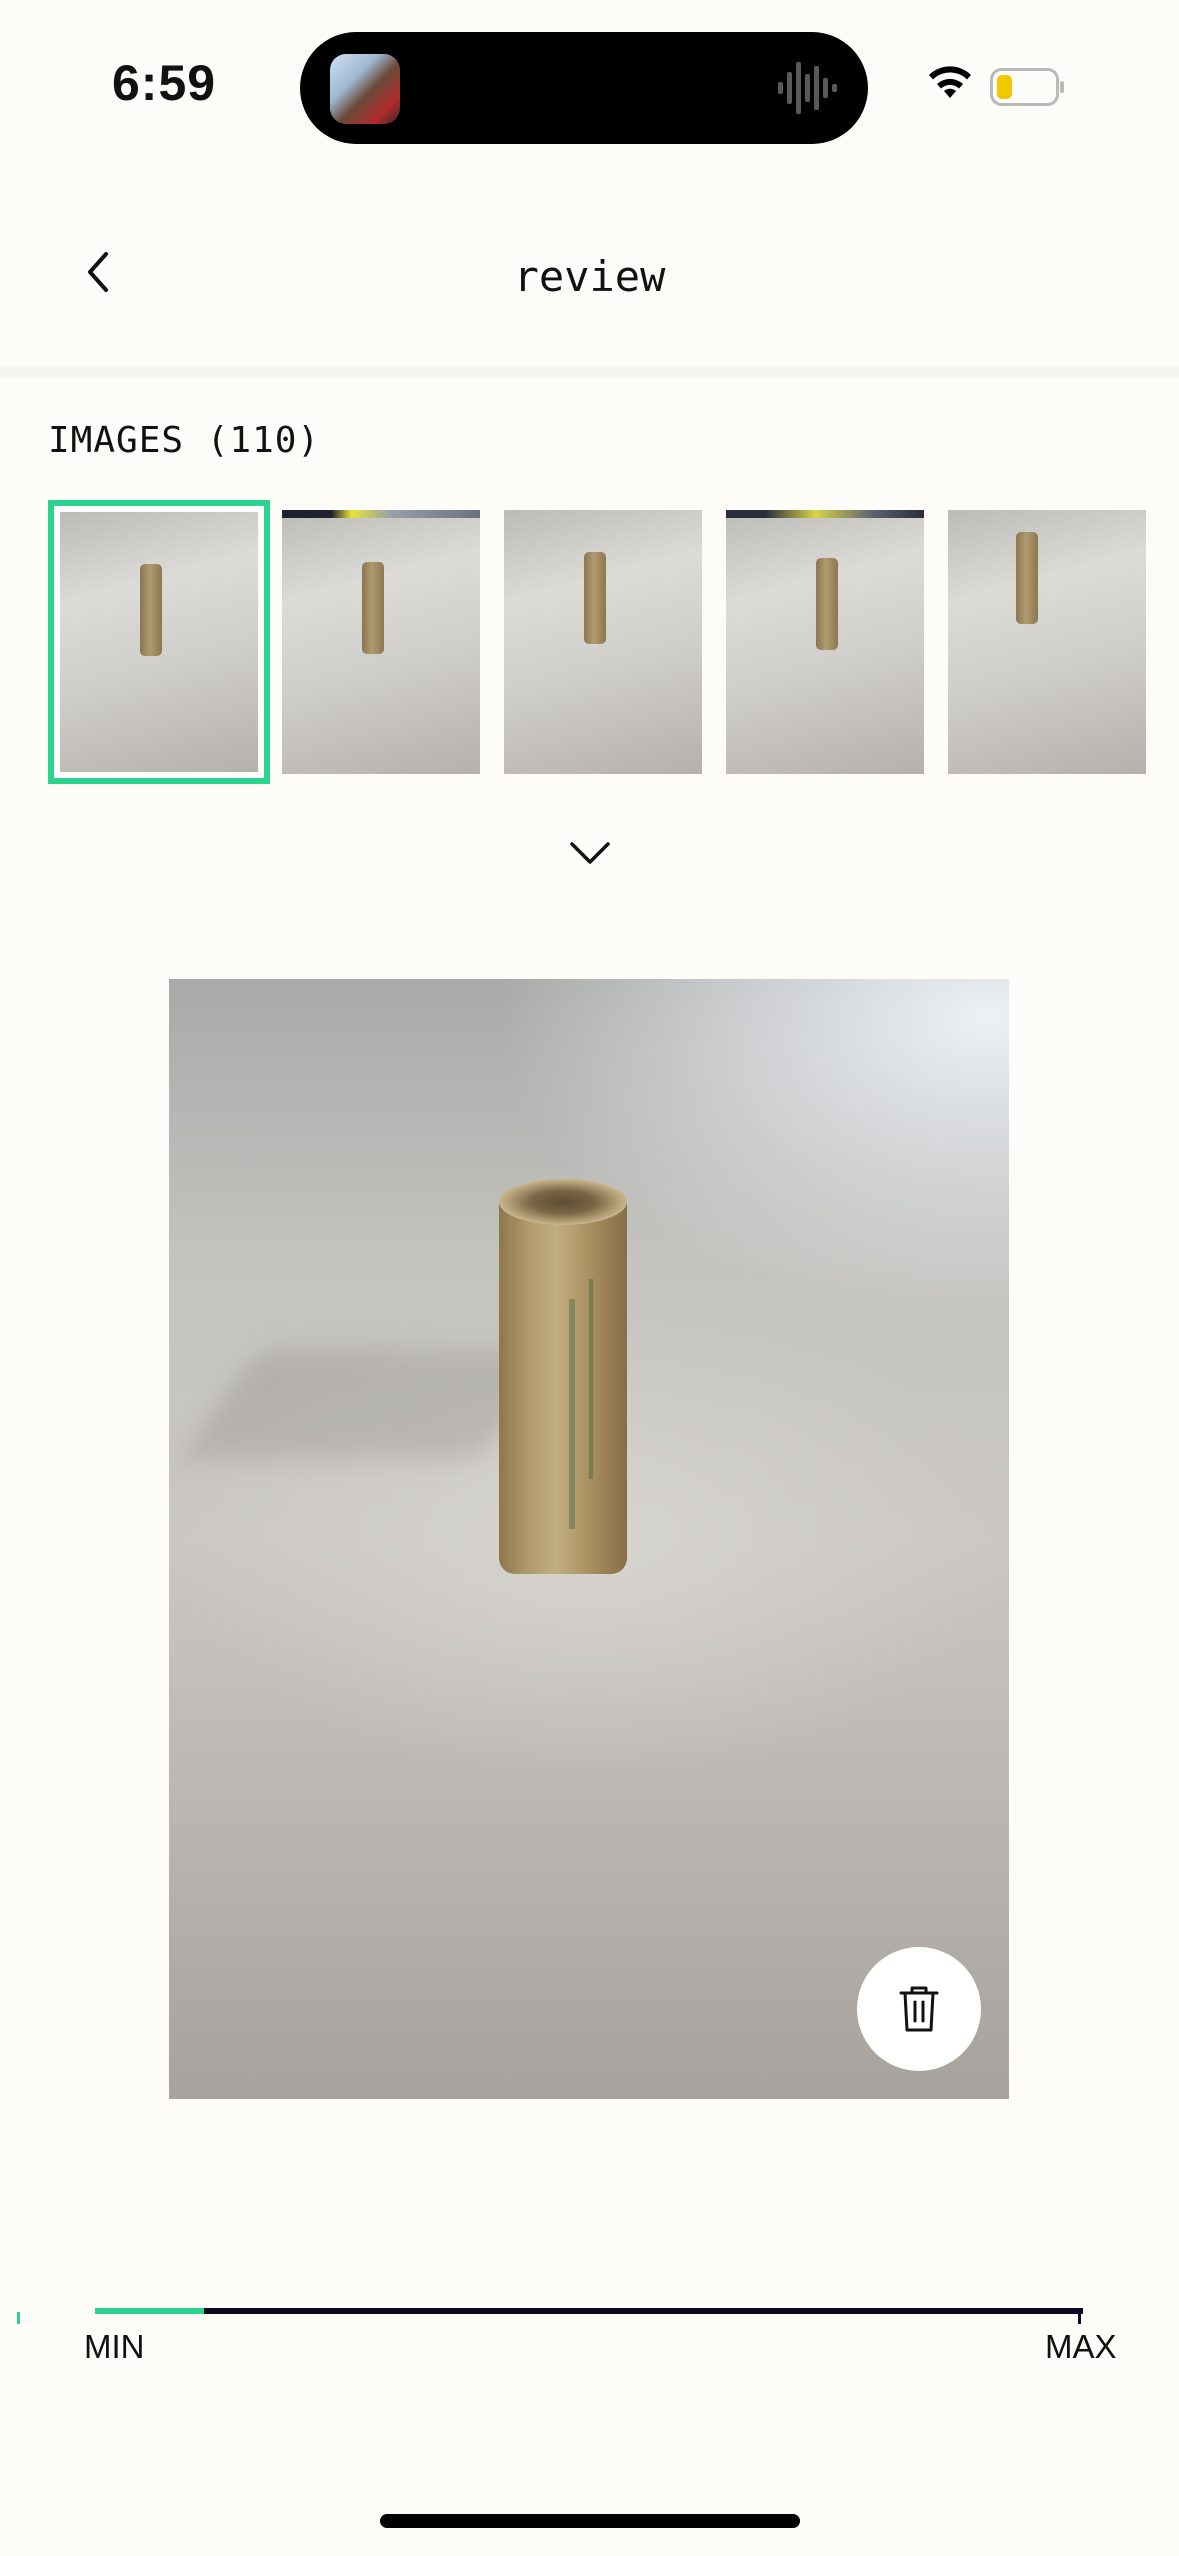  Describe the element at coordinates (114, 2346) in the screenshot. I see `slider-min-label: MIN` at that location.